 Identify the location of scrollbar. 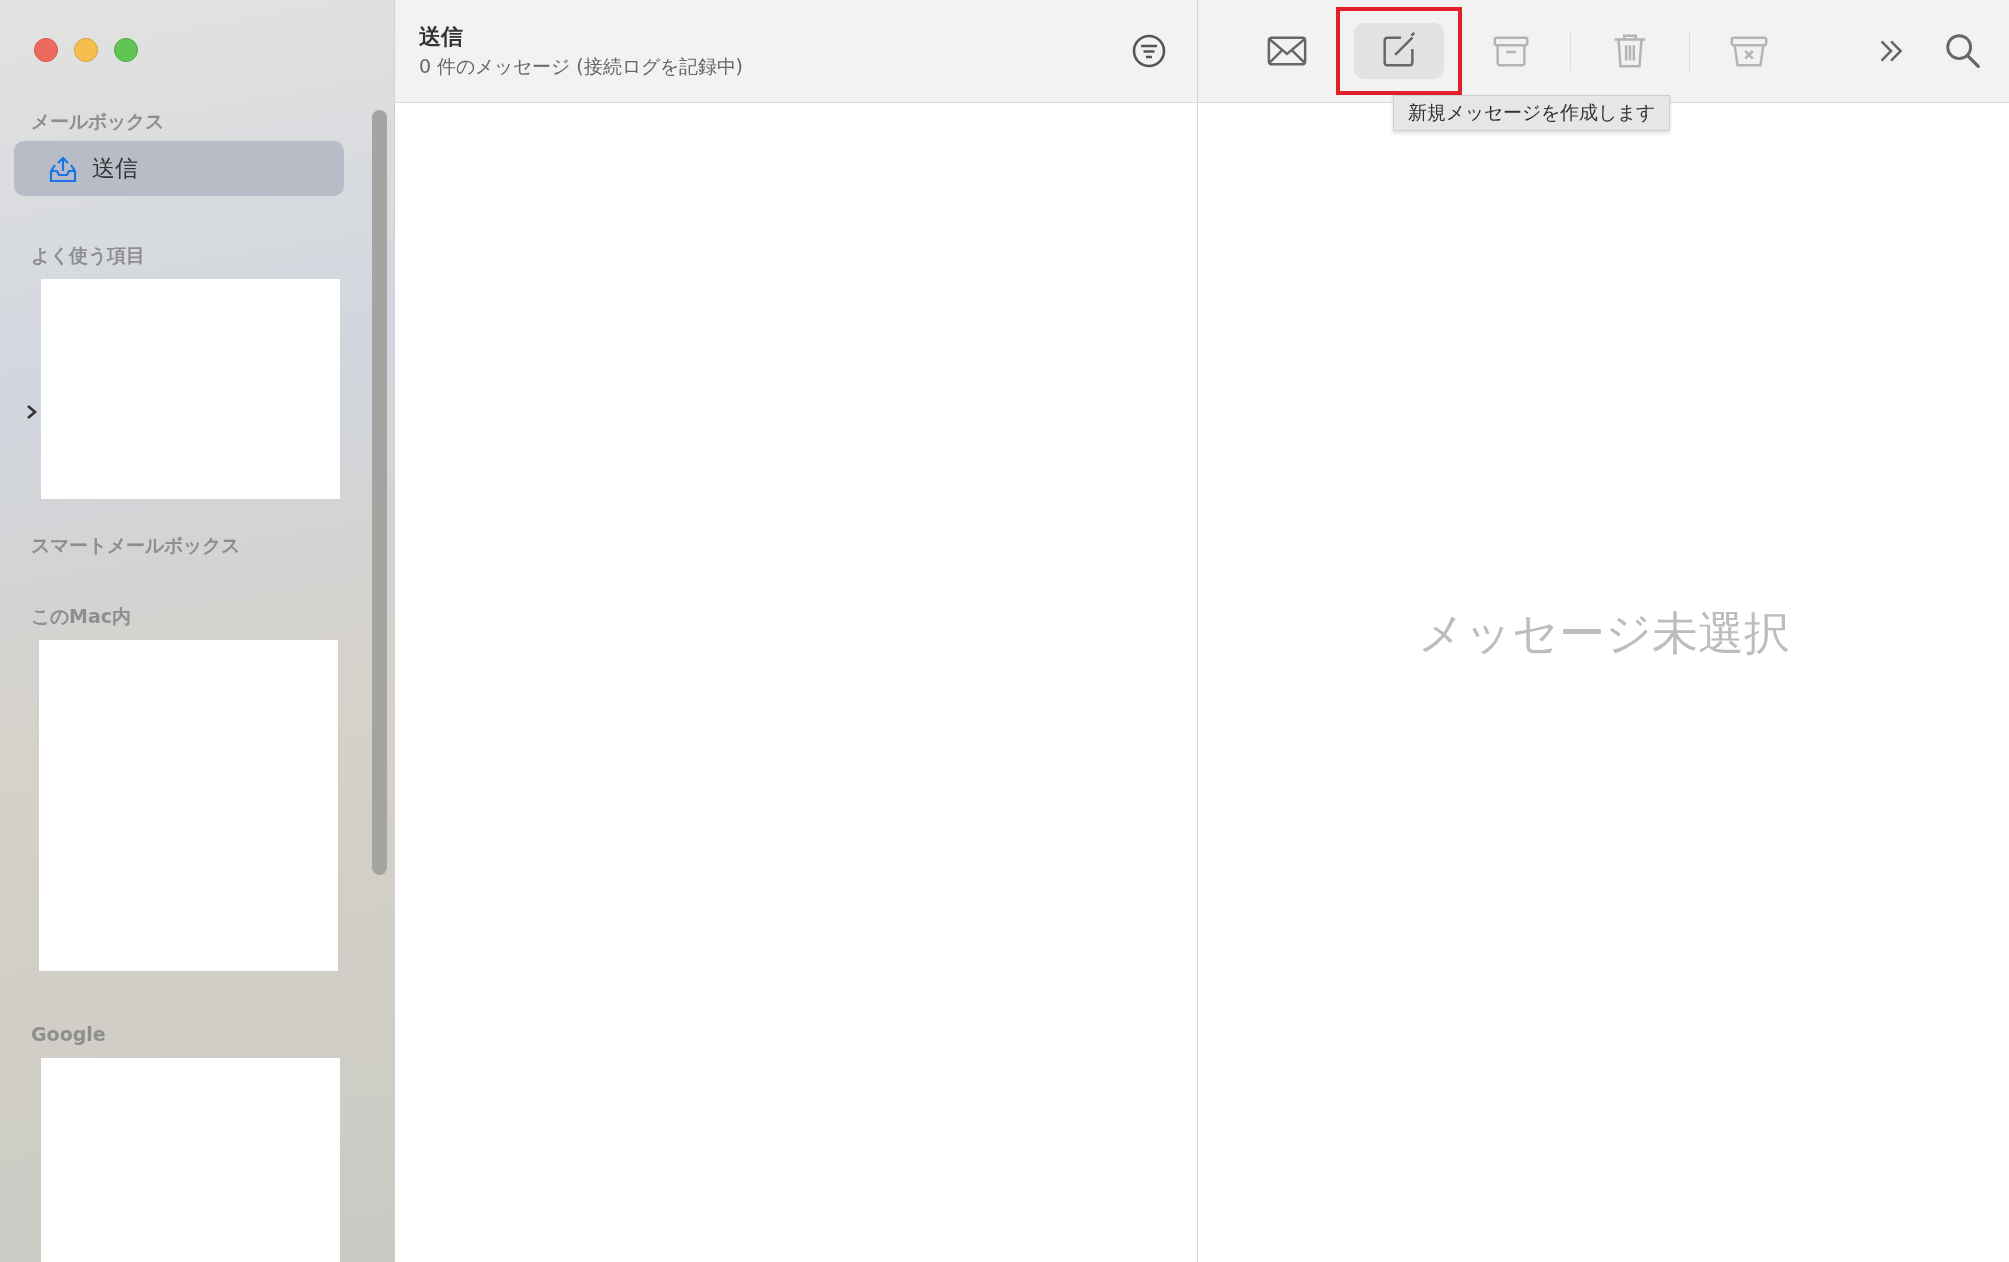
(379, 492).